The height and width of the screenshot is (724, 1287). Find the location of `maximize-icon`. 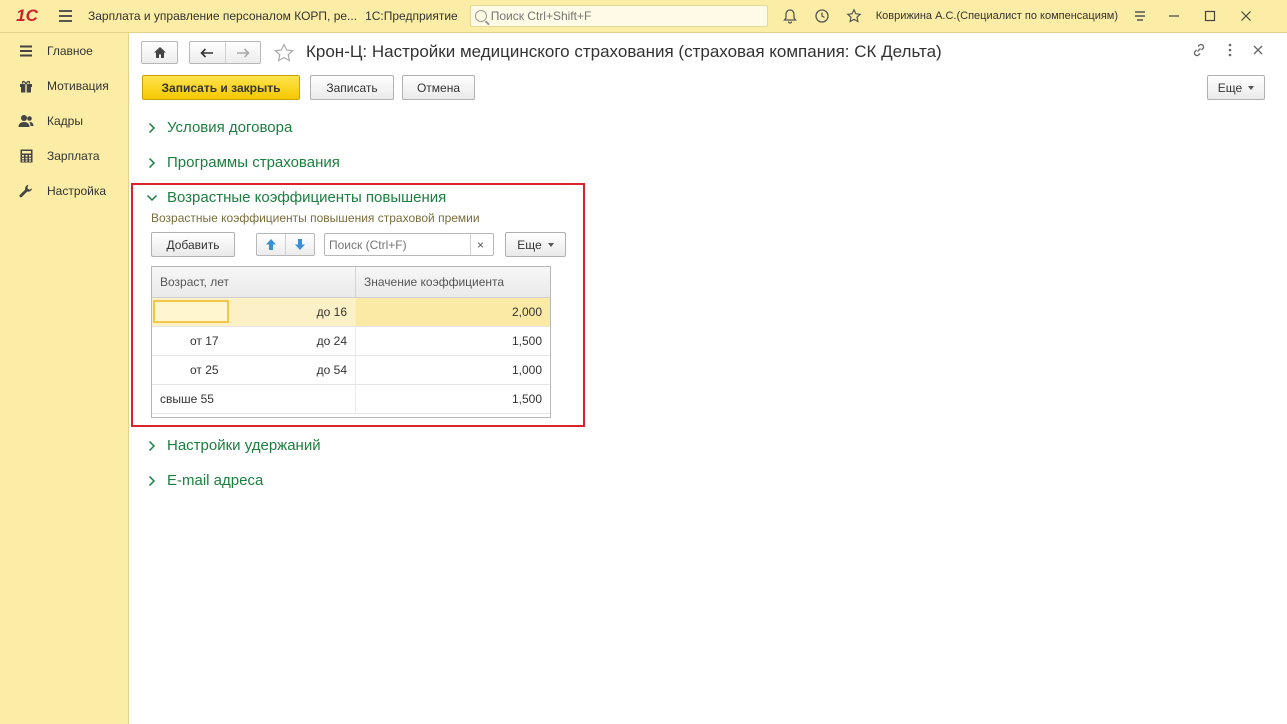

maximize-icon is located at coordinates (1210, 16).